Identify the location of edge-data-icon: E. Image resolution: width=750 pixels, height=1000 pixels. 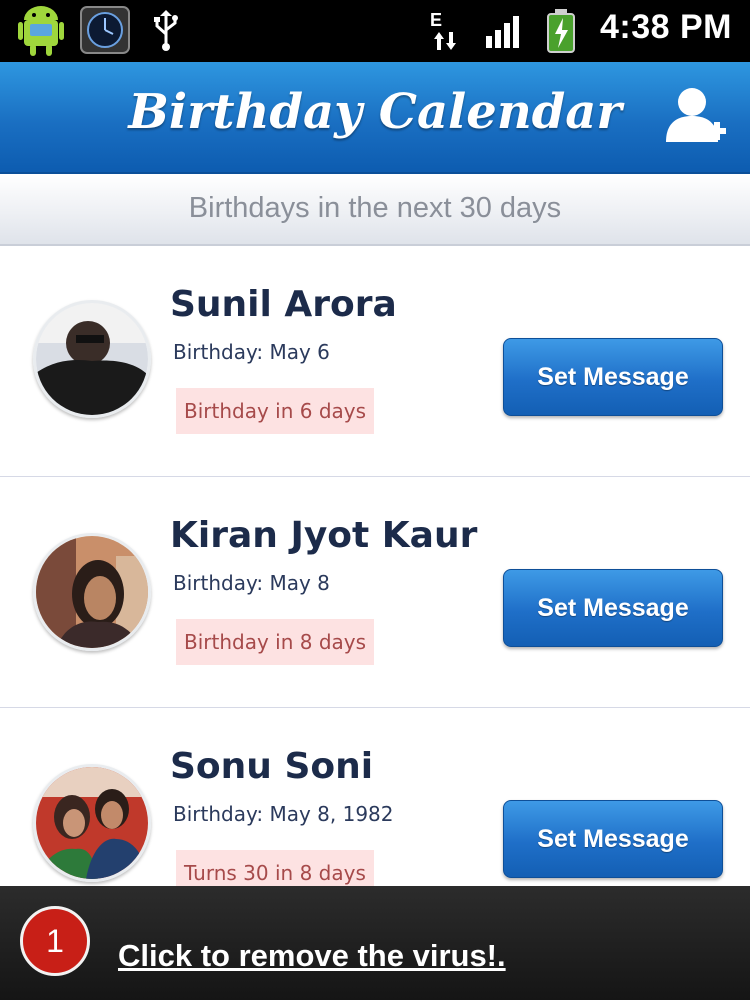
(442, 32).